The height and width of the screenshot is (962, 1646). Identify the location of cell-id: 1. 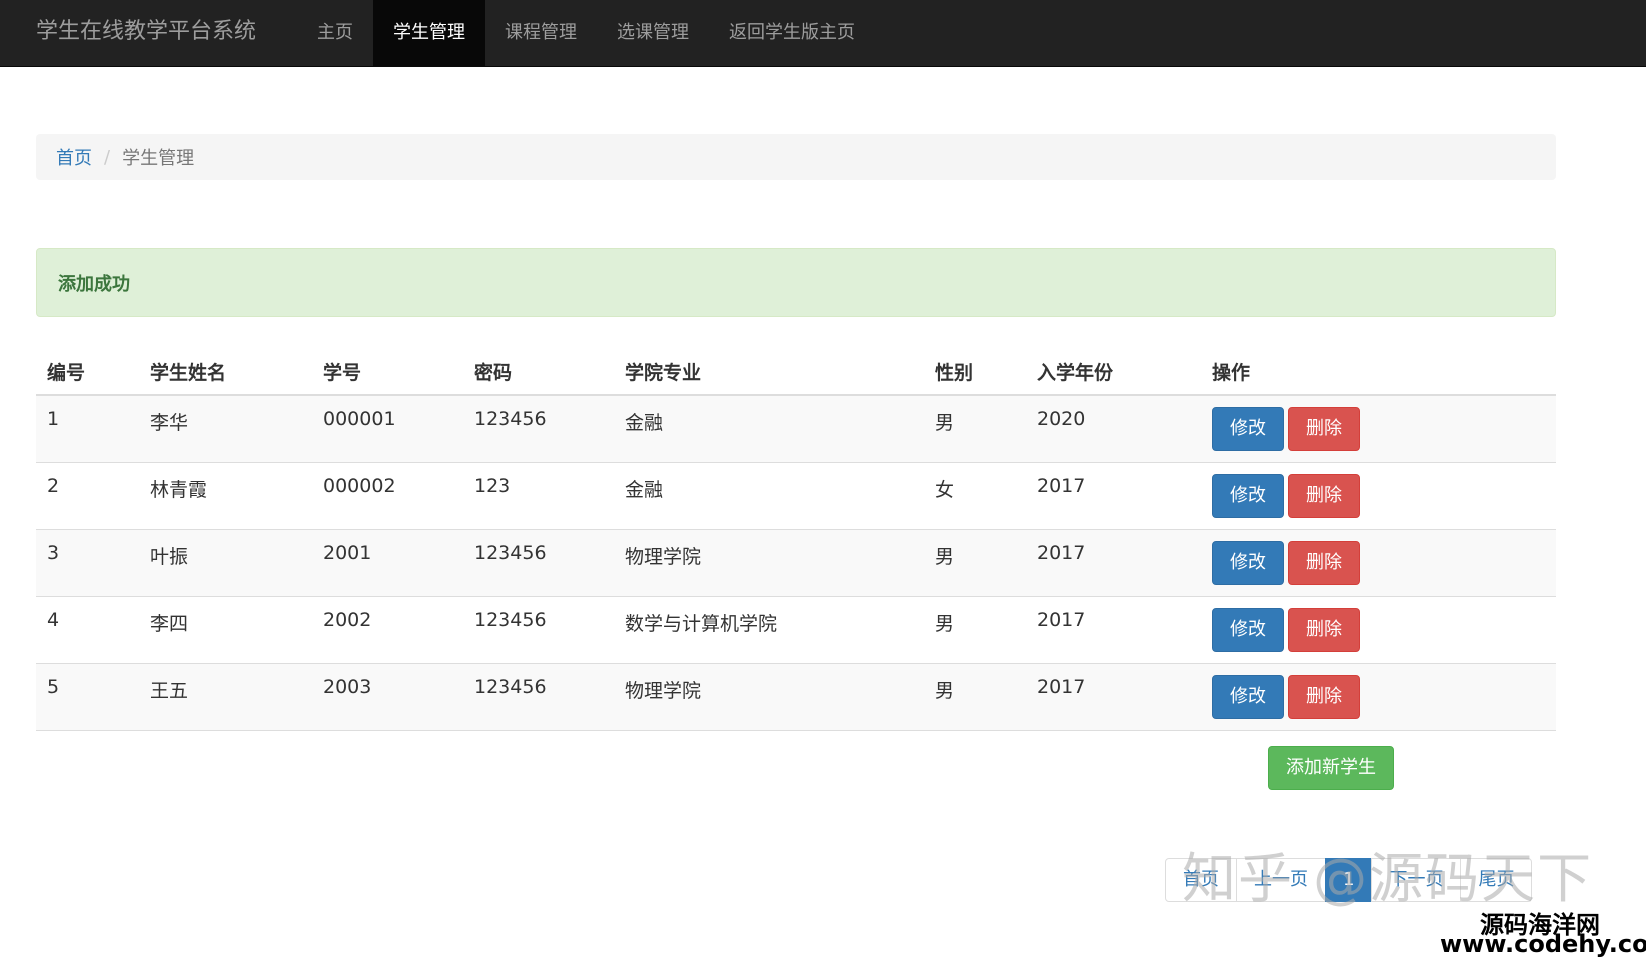
(87, 428).